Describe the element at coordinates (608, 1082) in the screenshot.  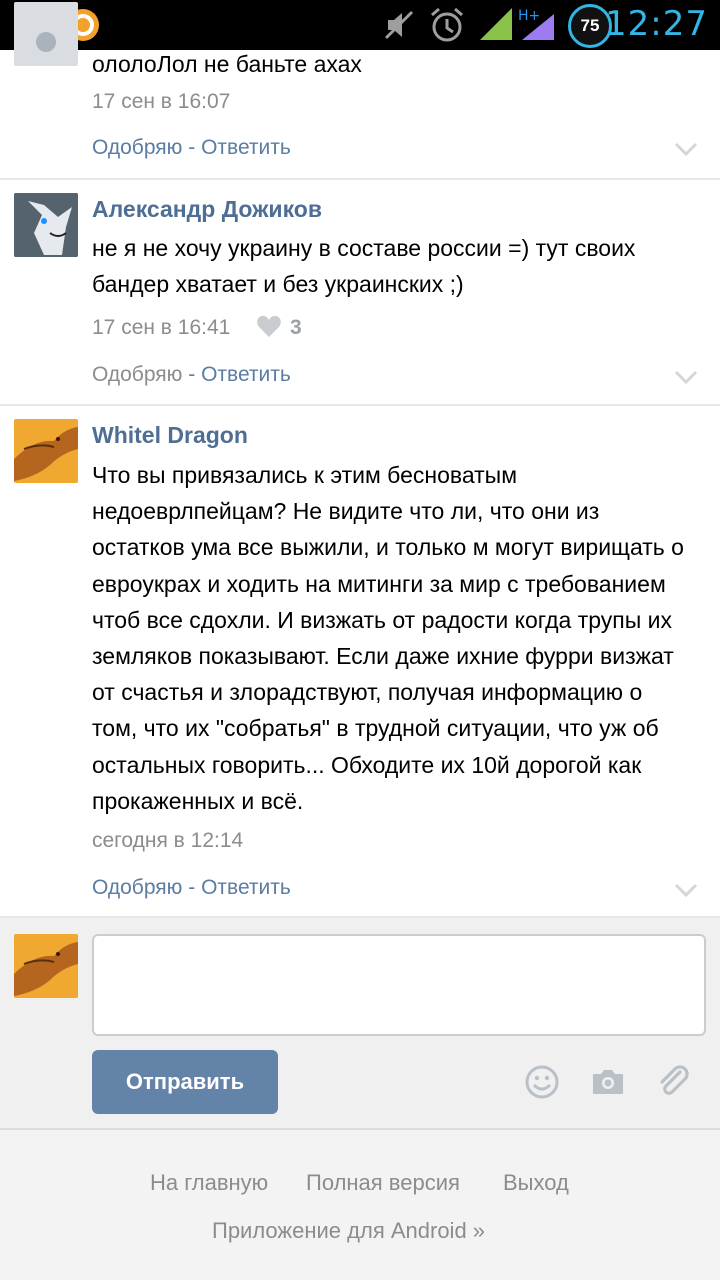
I see `camera-icon` at that location.